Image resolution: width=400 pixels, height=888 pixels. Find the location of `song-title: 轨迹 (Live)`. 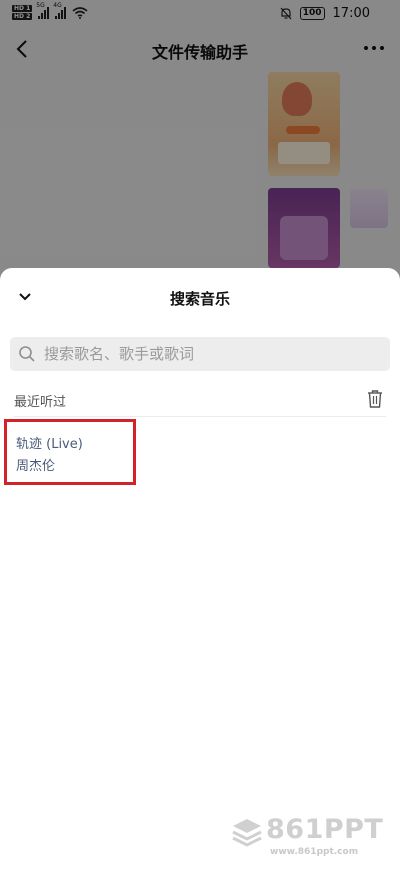

song-title: 轨迹 (Live) is located at coordinates (49, 444).